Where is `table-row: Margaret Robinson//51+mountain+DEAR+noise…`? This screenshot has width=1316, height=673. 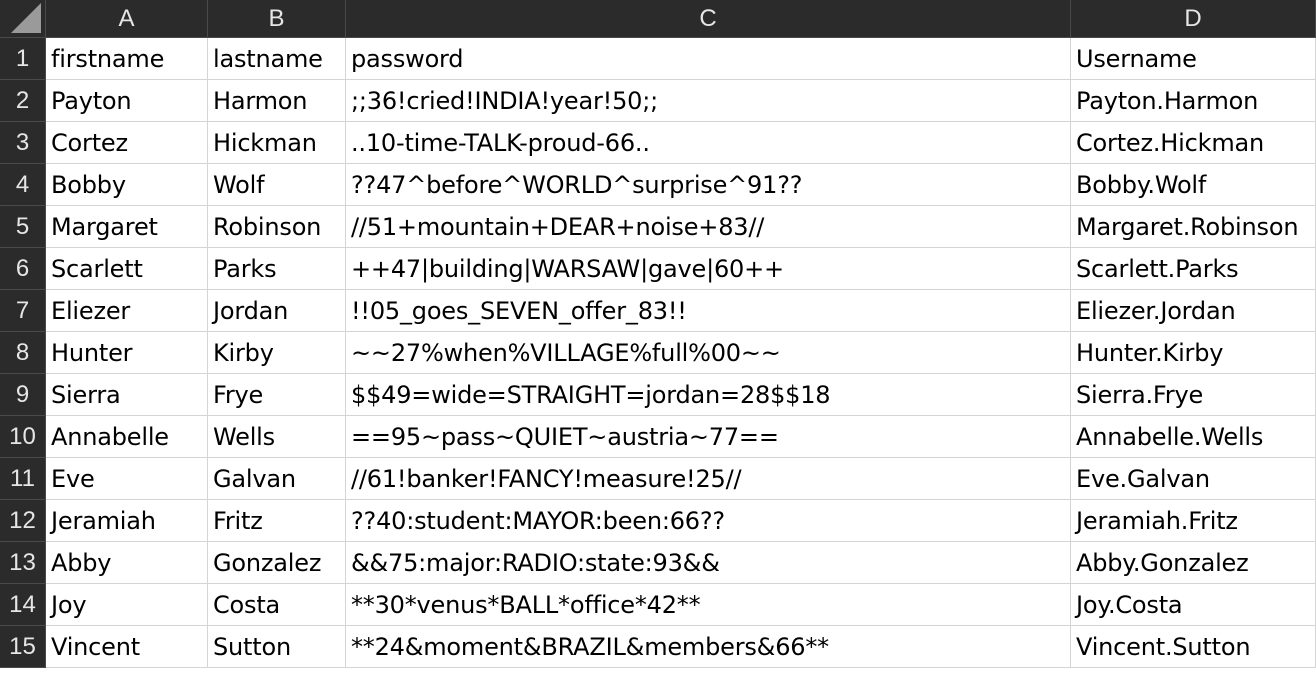 table-row: Margaret Robinson//51+mountain+DEAR+noise… is located at coordinates (681, 227).